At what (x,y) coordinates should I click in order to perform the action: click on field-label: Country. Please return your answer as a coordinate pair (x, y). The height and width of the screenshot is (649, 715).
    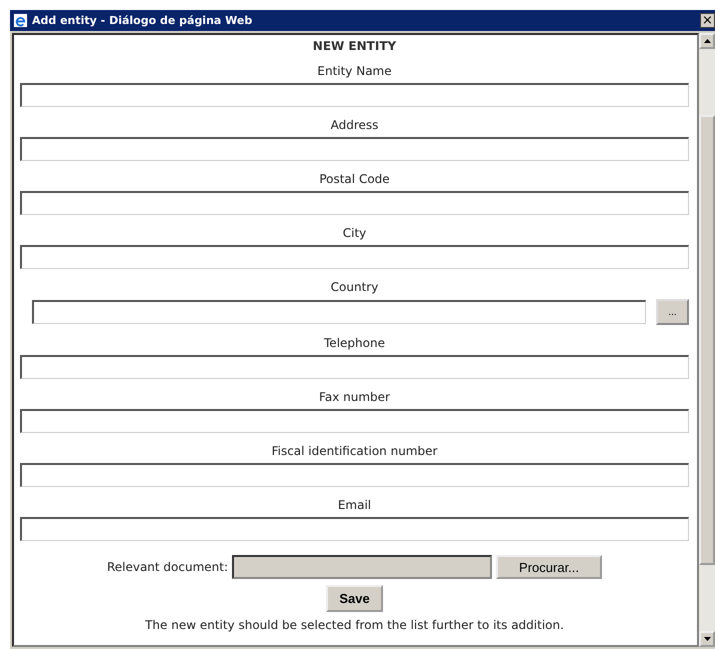
    Looking at the image, I should click on (354, 287).